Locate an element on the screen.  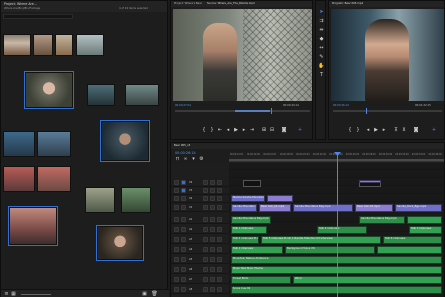
timeline-settings-icon: ⚙ is located at coordinates (201, 159).